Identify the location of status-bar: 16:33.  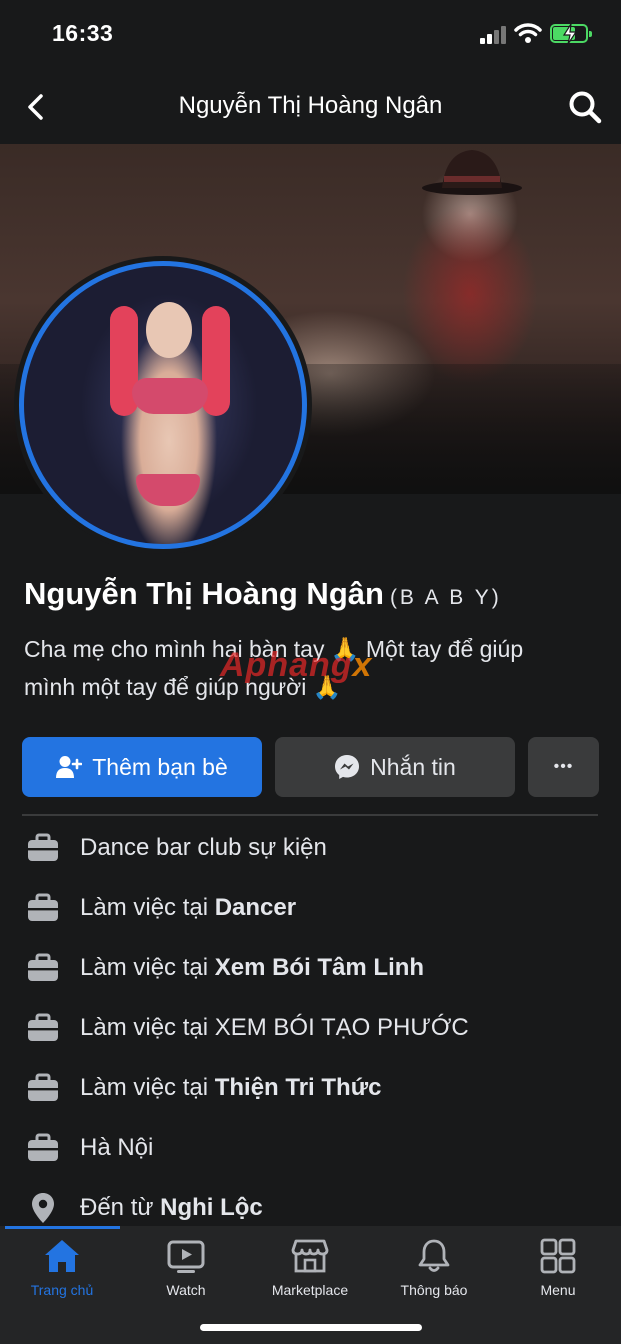
(310, 35).